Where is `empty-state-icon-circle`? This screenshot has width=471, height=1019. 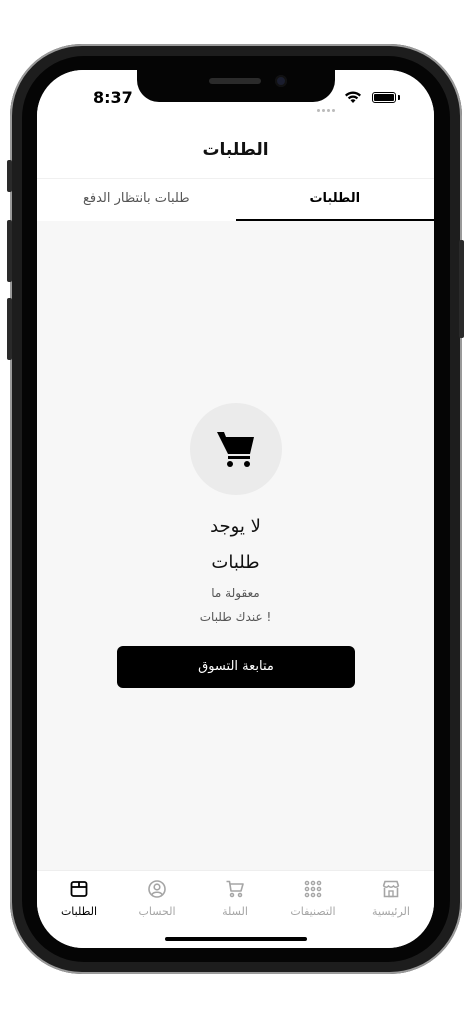
empty-state-icon-circle is located at coordinates (236, 449).